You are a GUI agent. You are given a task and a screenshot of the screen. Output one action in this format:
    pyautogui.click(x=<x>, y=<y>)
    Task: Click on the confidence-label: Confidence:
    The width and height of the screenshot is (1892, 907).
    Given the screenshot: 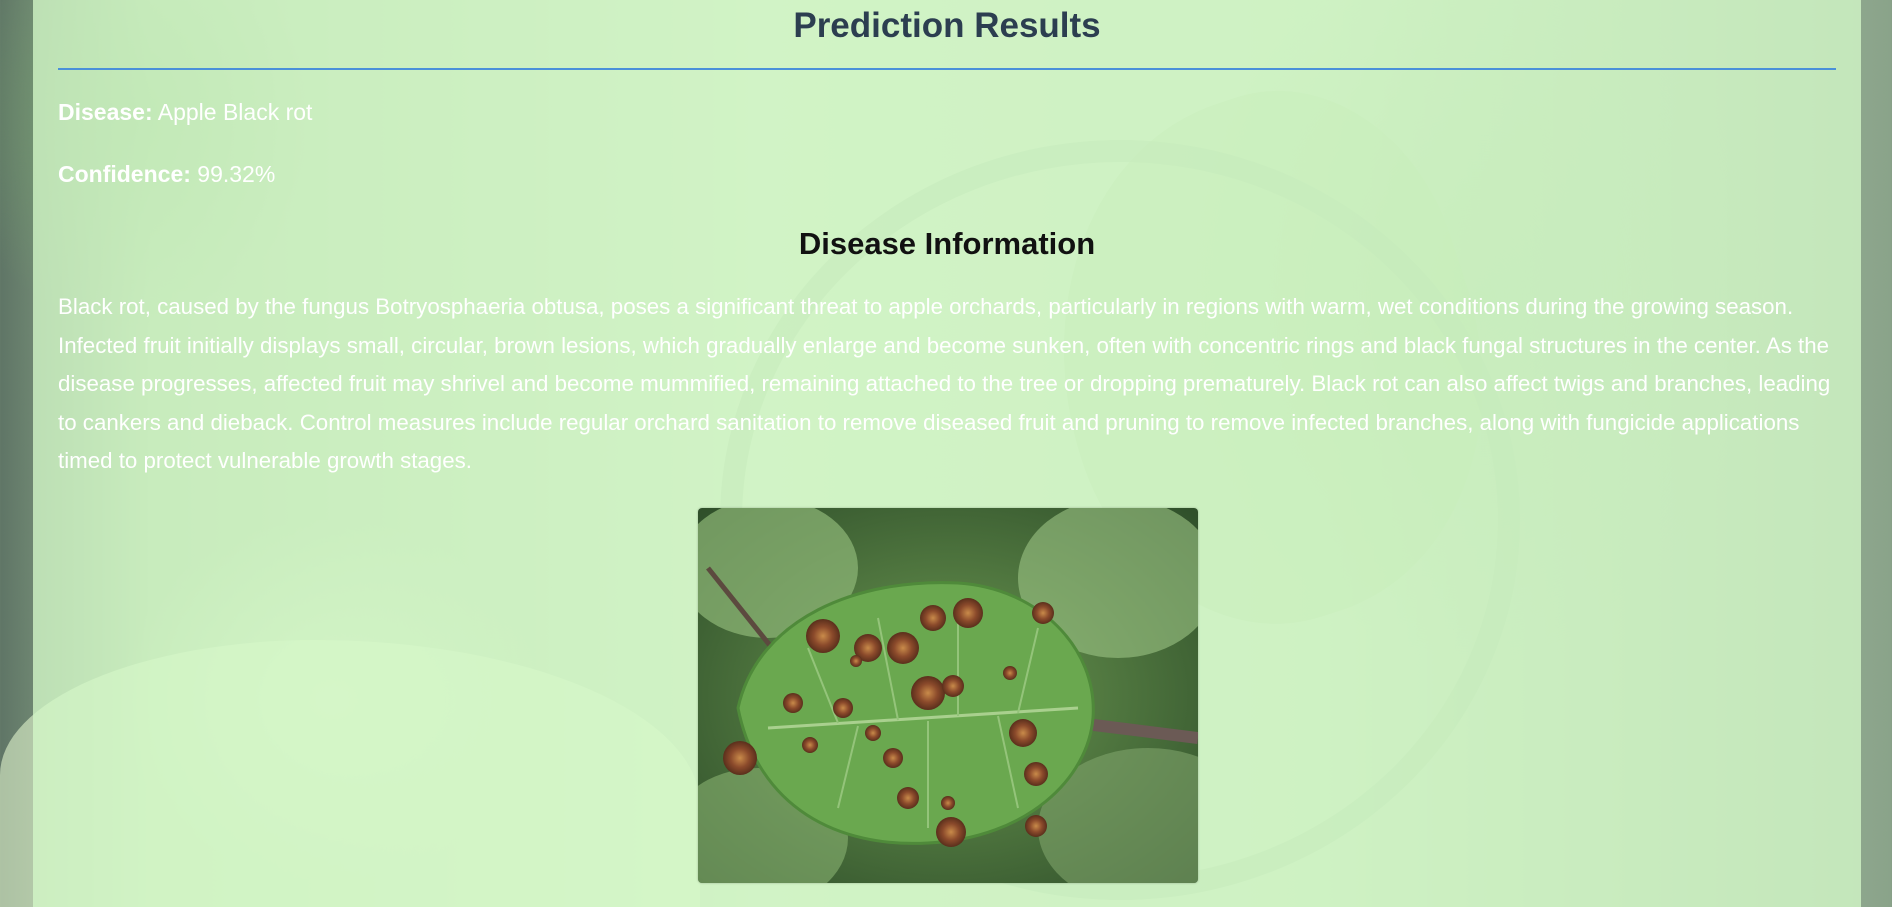 What is the action you would take?
    pyautogui.click(x=124, y=174)
    